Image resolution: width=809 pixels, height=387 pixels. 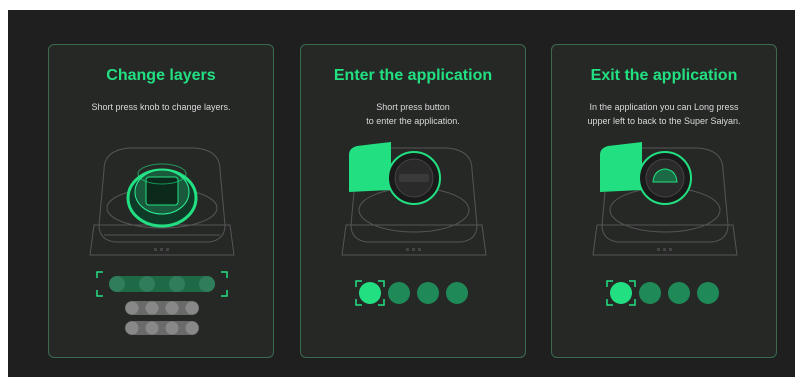 What do you see at coordinates (662, 293) in the screenshot?
I see `app-exit-dots` at bounding box center [662, 293].